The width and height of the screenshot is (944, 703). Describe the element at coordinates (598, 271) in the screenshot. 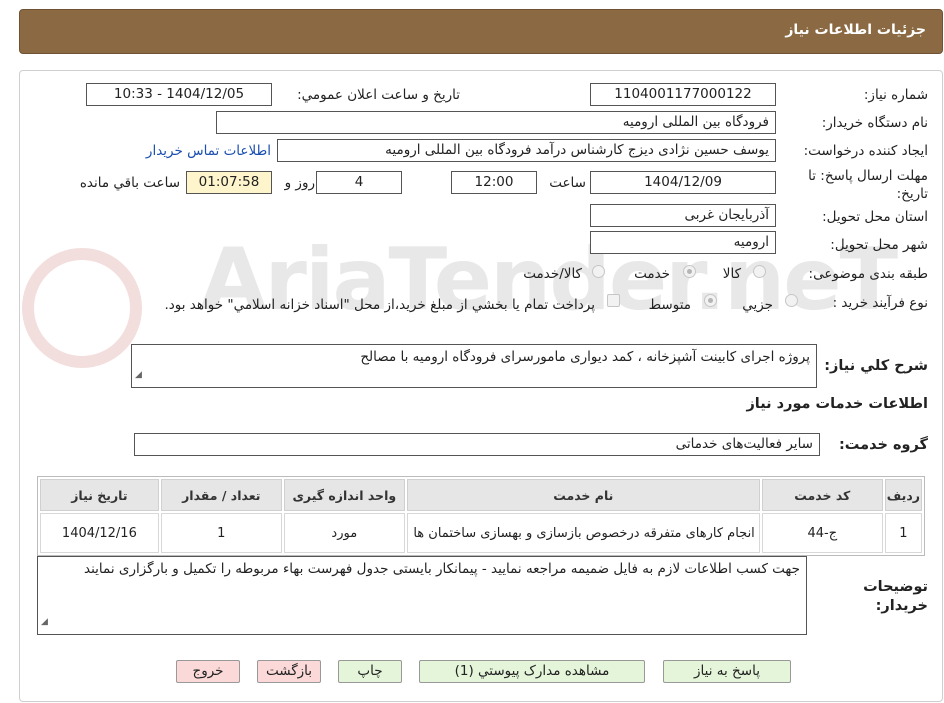

I see `category-radio-goods-service` at that location.